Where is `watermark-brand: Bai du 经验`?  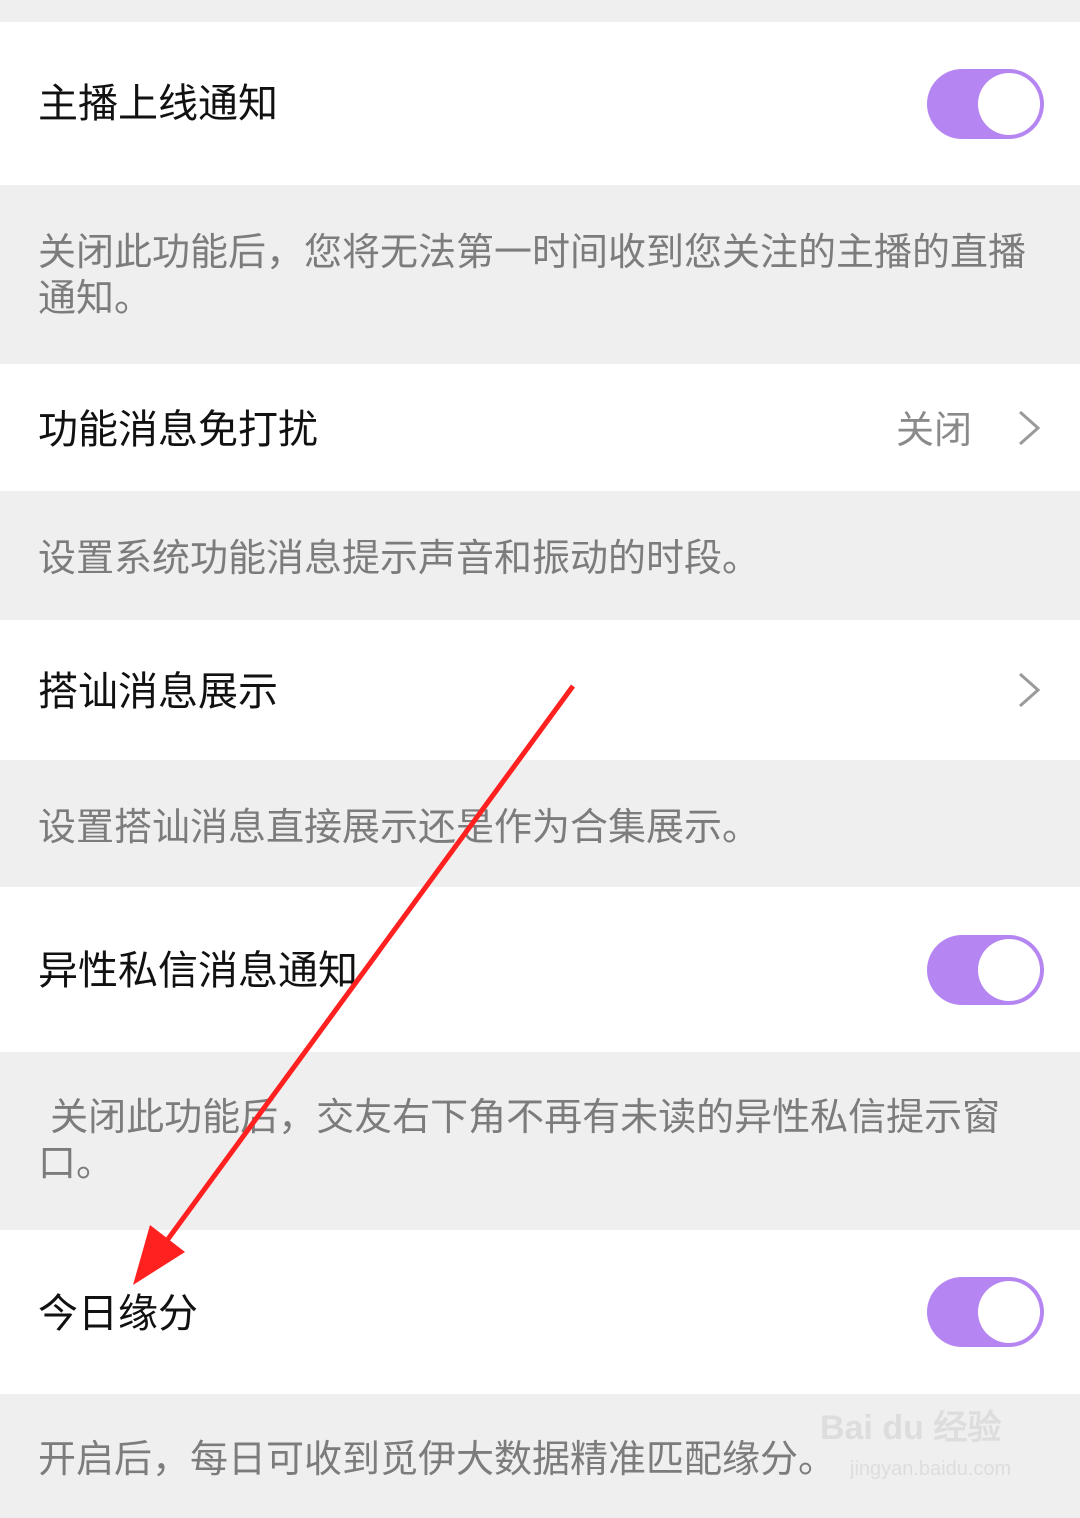 watermark-brand: Bai du 经验 is located at coordinates (911, 1428).